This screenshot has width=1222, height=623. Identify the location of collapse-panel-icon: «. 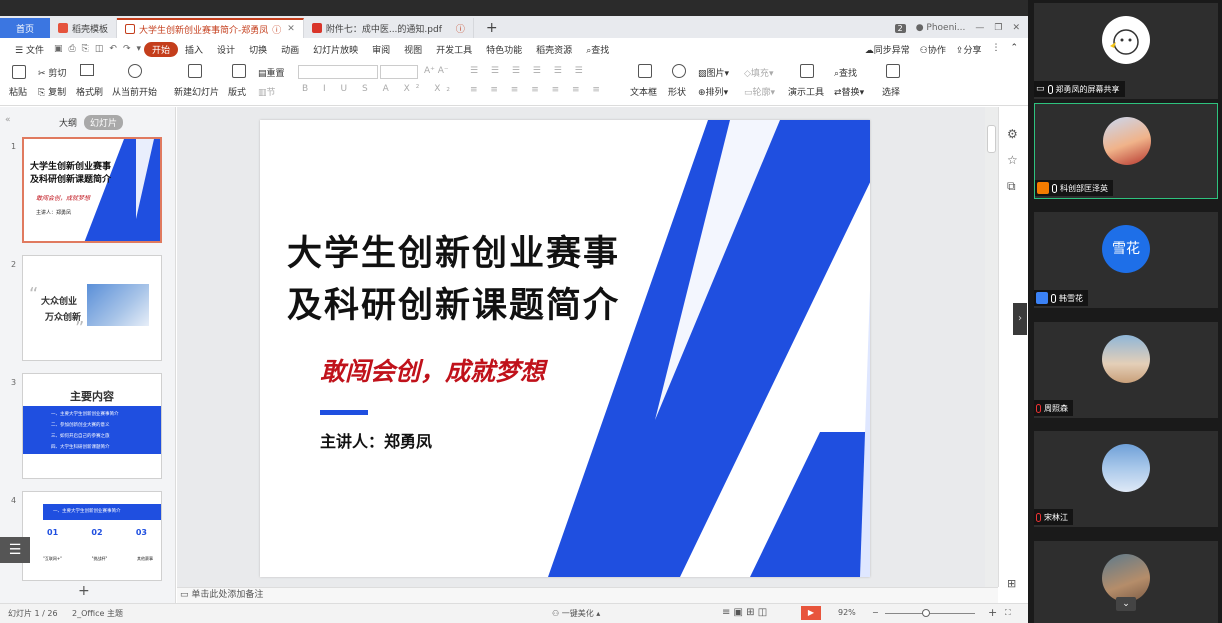
(8, 120).